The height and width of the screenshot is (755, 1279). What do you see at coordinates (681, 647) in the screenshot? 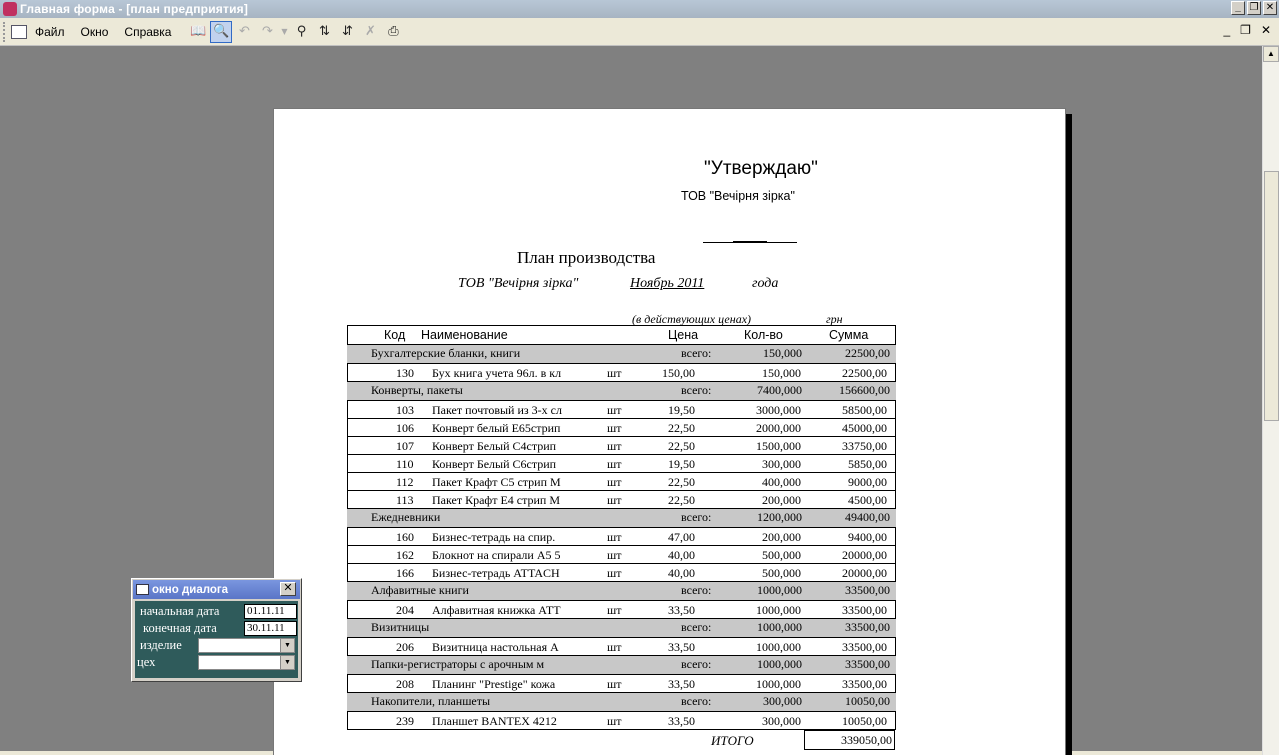
I see `row-price: 33,50` at bounding box center [681, 647].